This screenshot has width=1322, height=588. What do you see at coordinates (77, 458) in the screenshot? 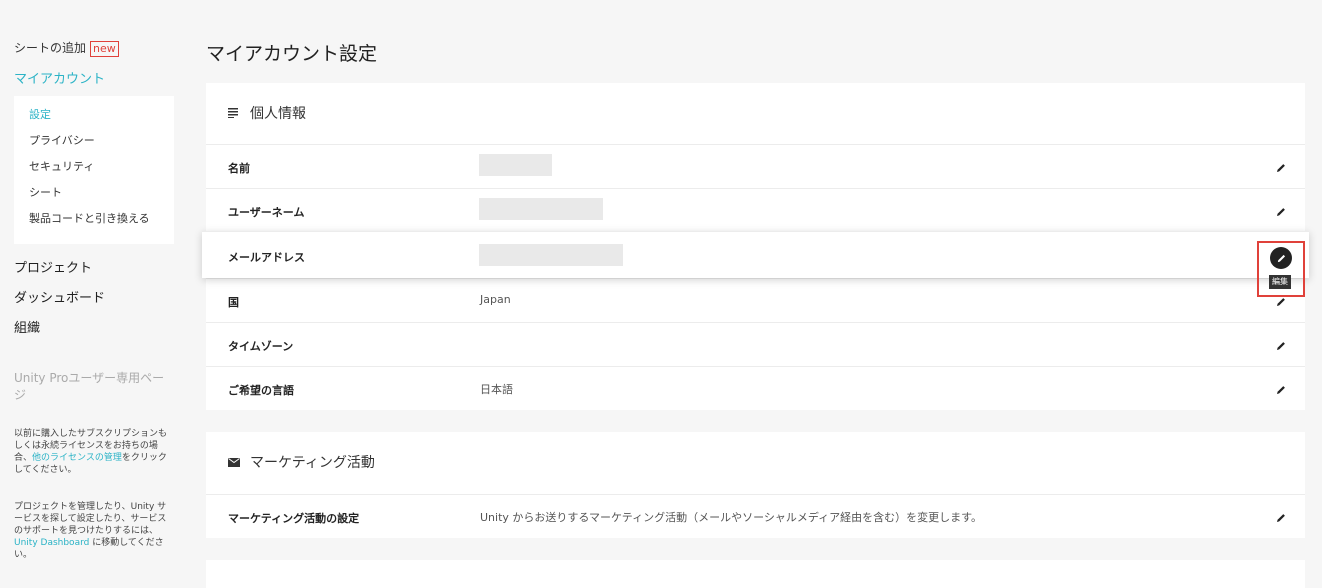
I see `manage-licenses-link: 他のライセンスの管理` at bounding box center [77, 458].